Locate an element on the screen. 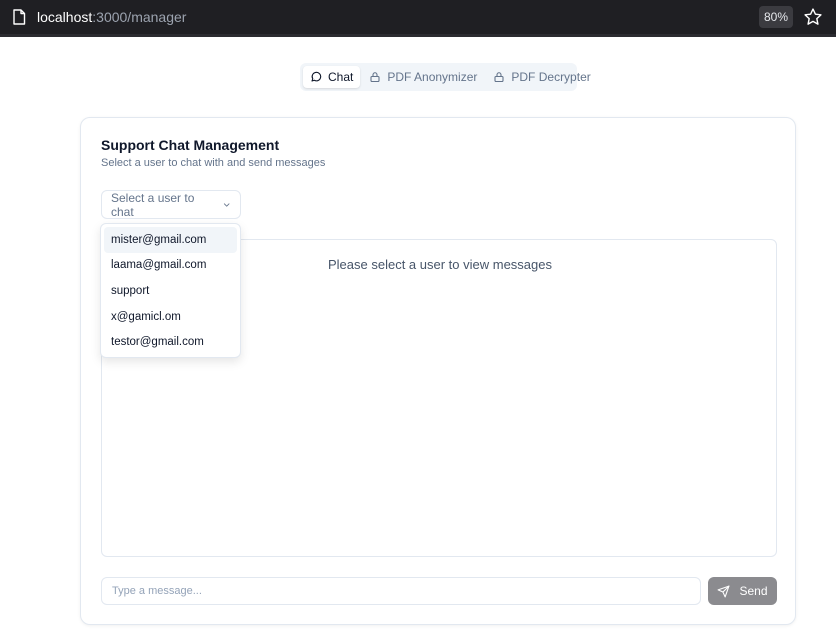 This screenshot has height=641, width=836. url-path: :3000/manager is located at coordinates (139, 17).